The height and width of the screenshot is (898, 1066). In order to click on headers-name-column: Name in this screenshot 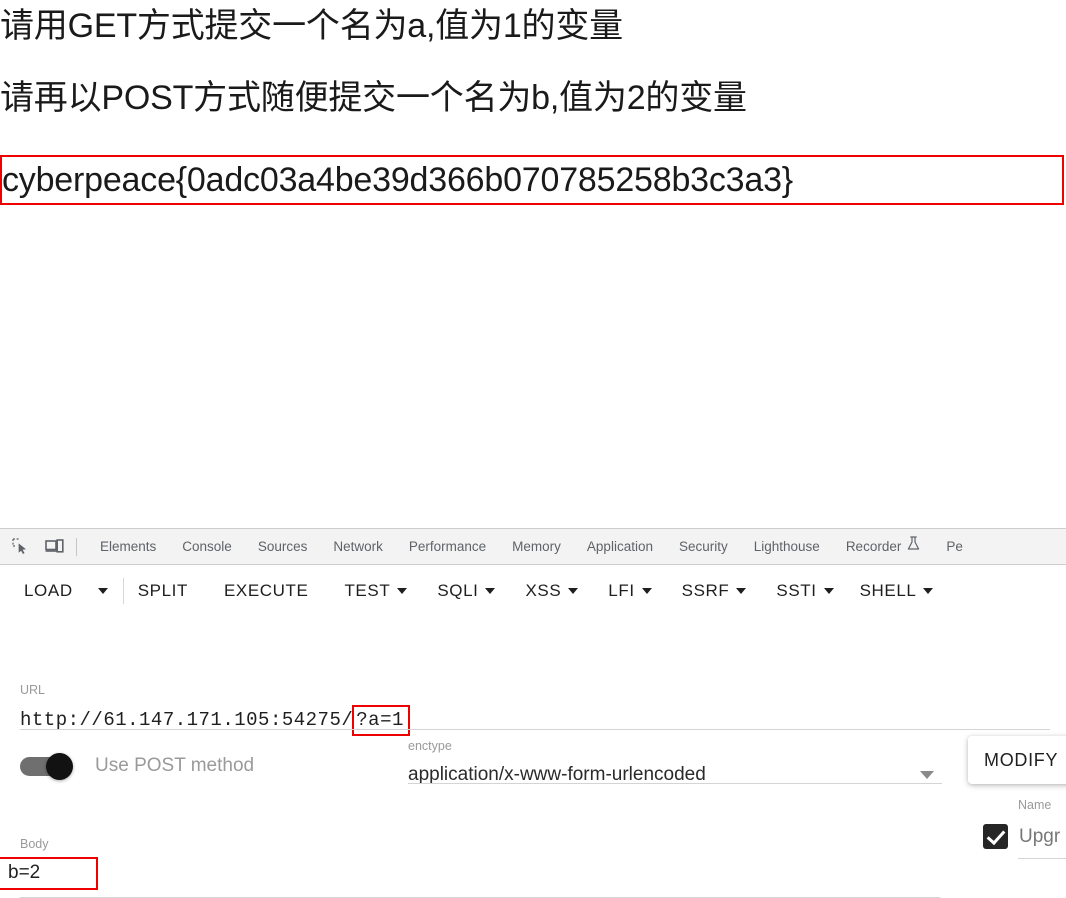, I will do `click(1042, 805)`.